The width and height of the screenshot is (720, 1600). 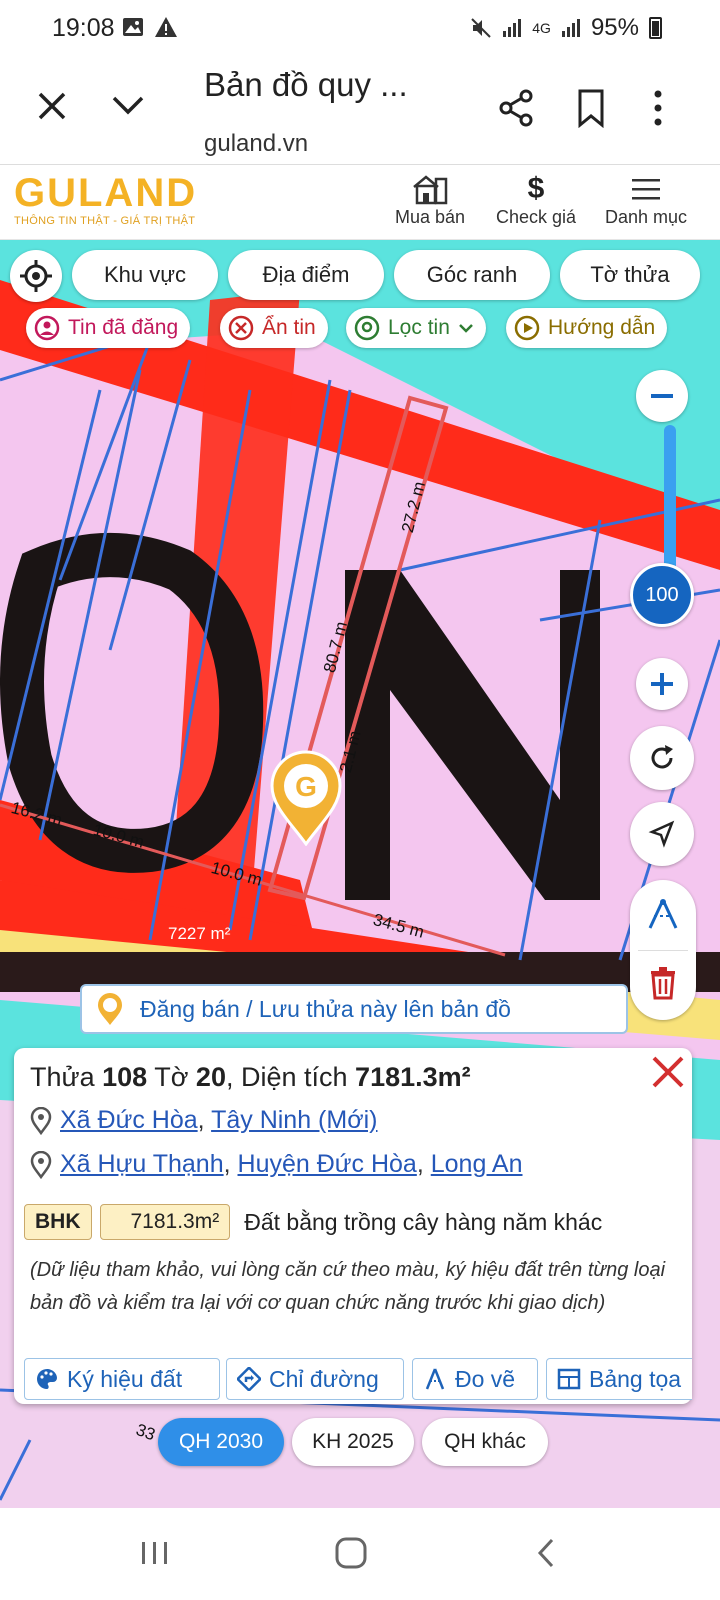 I want to click on parcel-title: Thửa 108 Tờ 20, Diện tích 7181.3m², so click(x=250, y=1077).